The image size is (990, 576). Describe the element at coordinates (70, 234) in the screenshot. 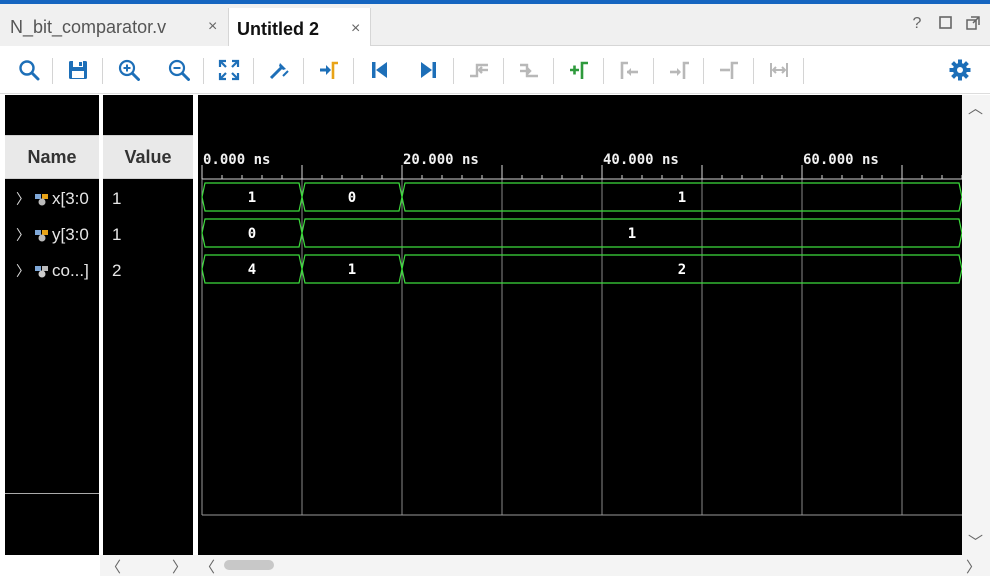

I see `signal-name: y[3:0` at that location.